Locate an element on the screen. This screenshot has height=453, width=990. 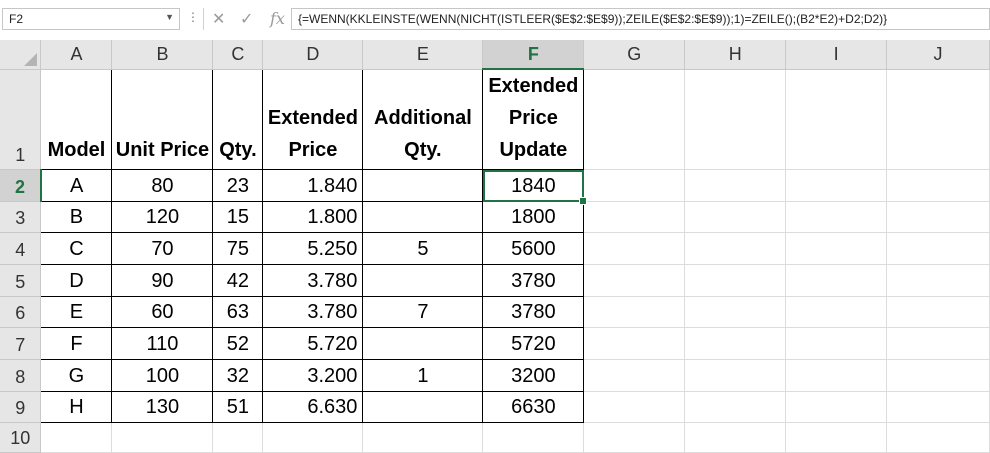
cell-b9: 130 is located at coordinates (162, 407).